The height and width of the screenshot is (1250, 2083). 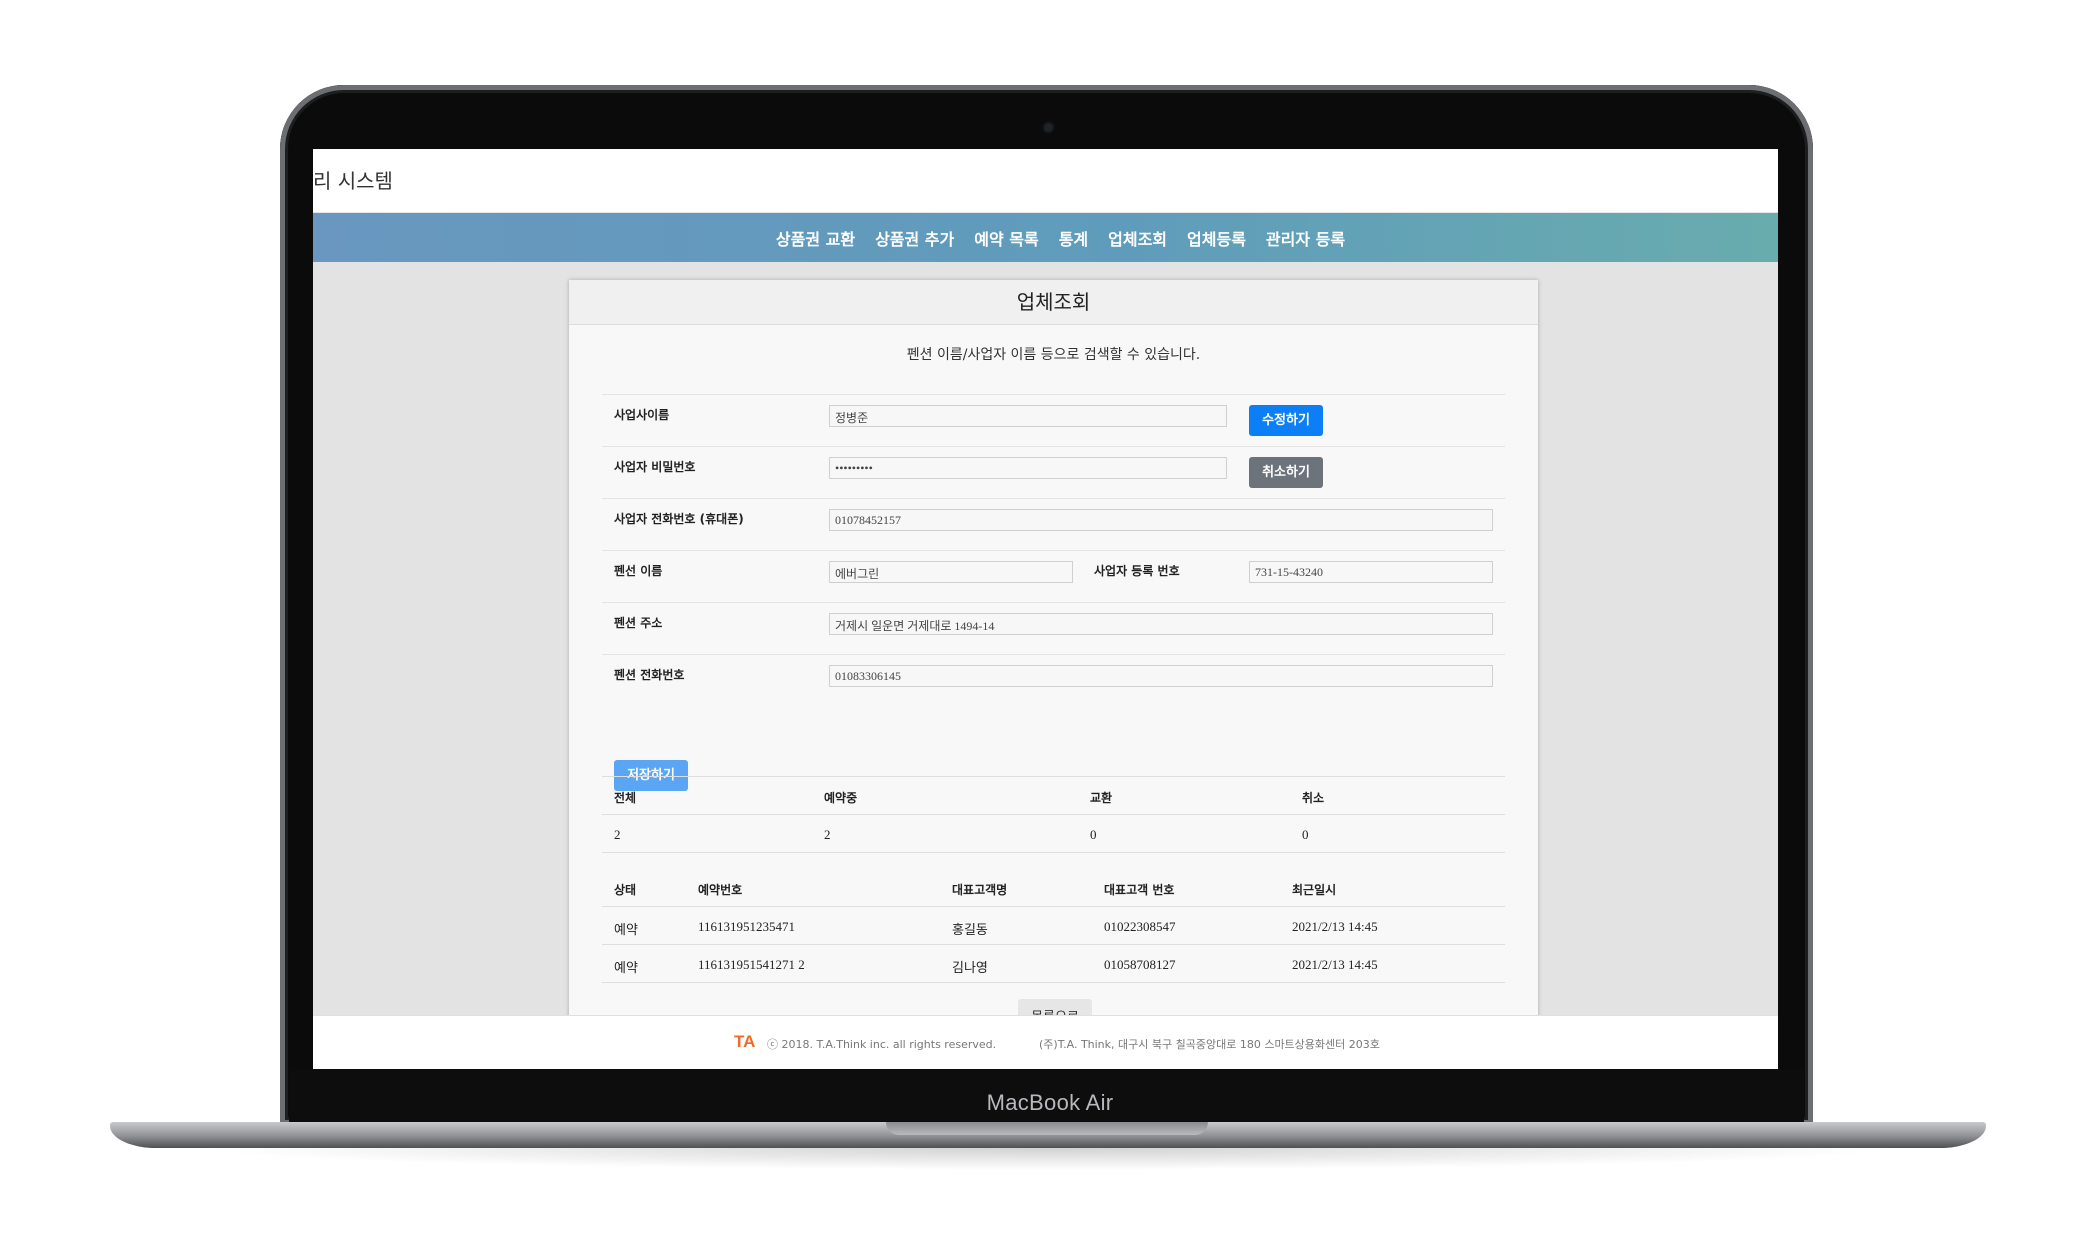 I want to click on form-row-phone: 사업자 전화번호 (휴대폰) 01078452157, so click(x=1053, y=524).